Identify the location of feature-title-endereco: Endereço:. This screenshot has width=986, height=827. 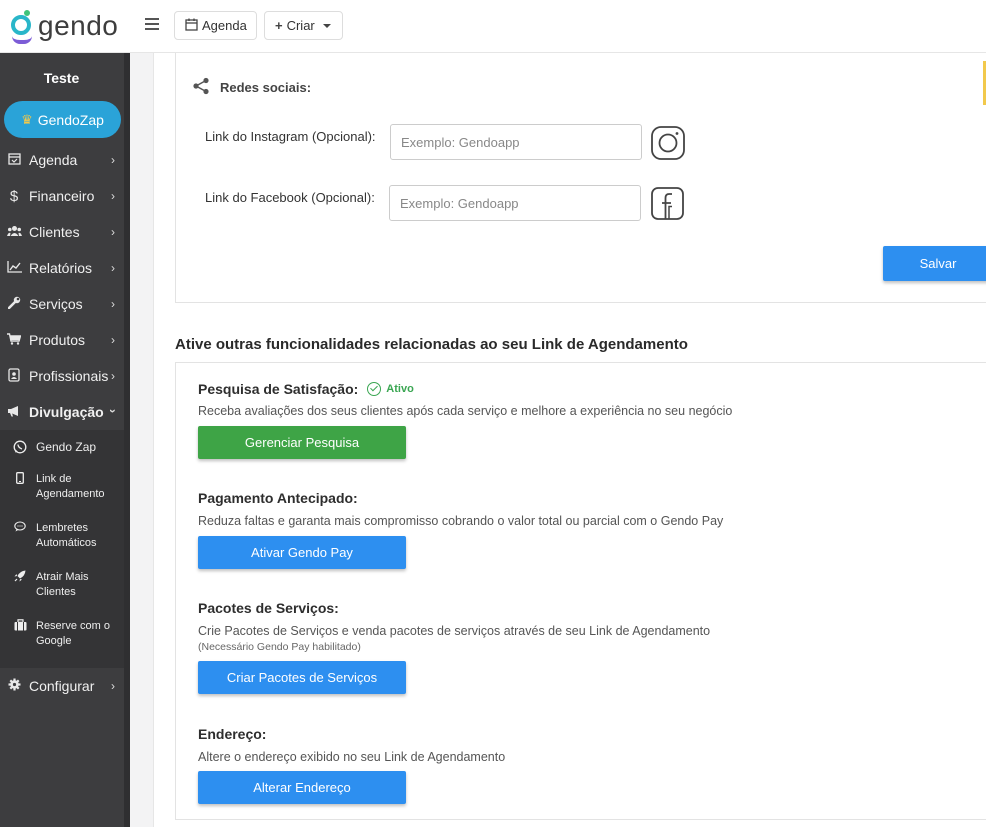
(232, 734).